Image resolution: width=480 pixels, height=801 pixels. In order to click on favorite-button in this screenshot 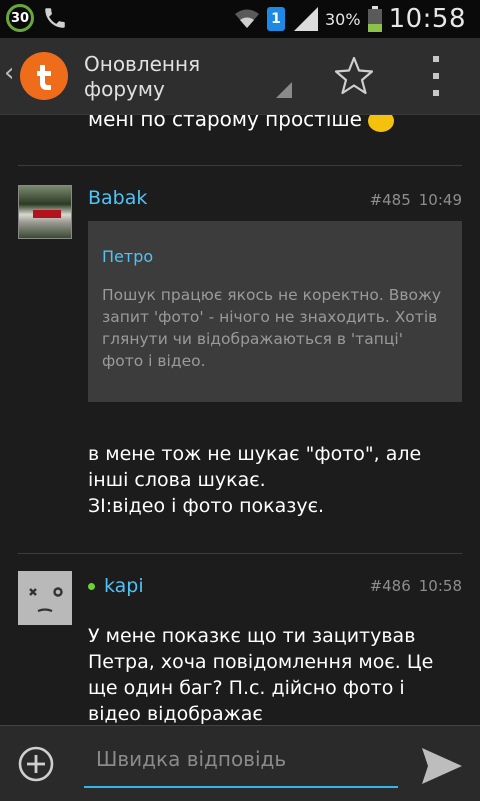, I will do `click(354, 76)`.